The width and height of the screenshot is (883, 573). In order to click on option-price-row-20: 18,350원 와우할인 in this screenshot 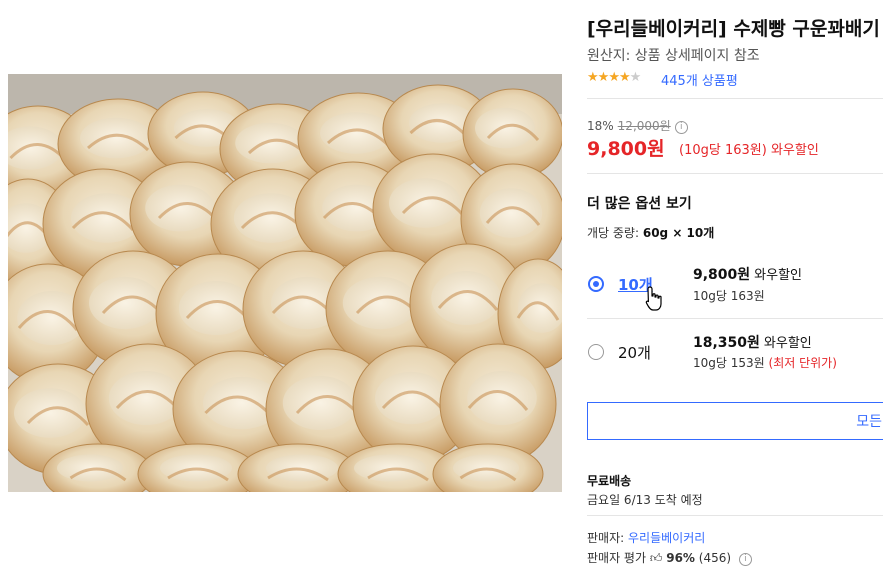, I will do `click(752, 342)`.